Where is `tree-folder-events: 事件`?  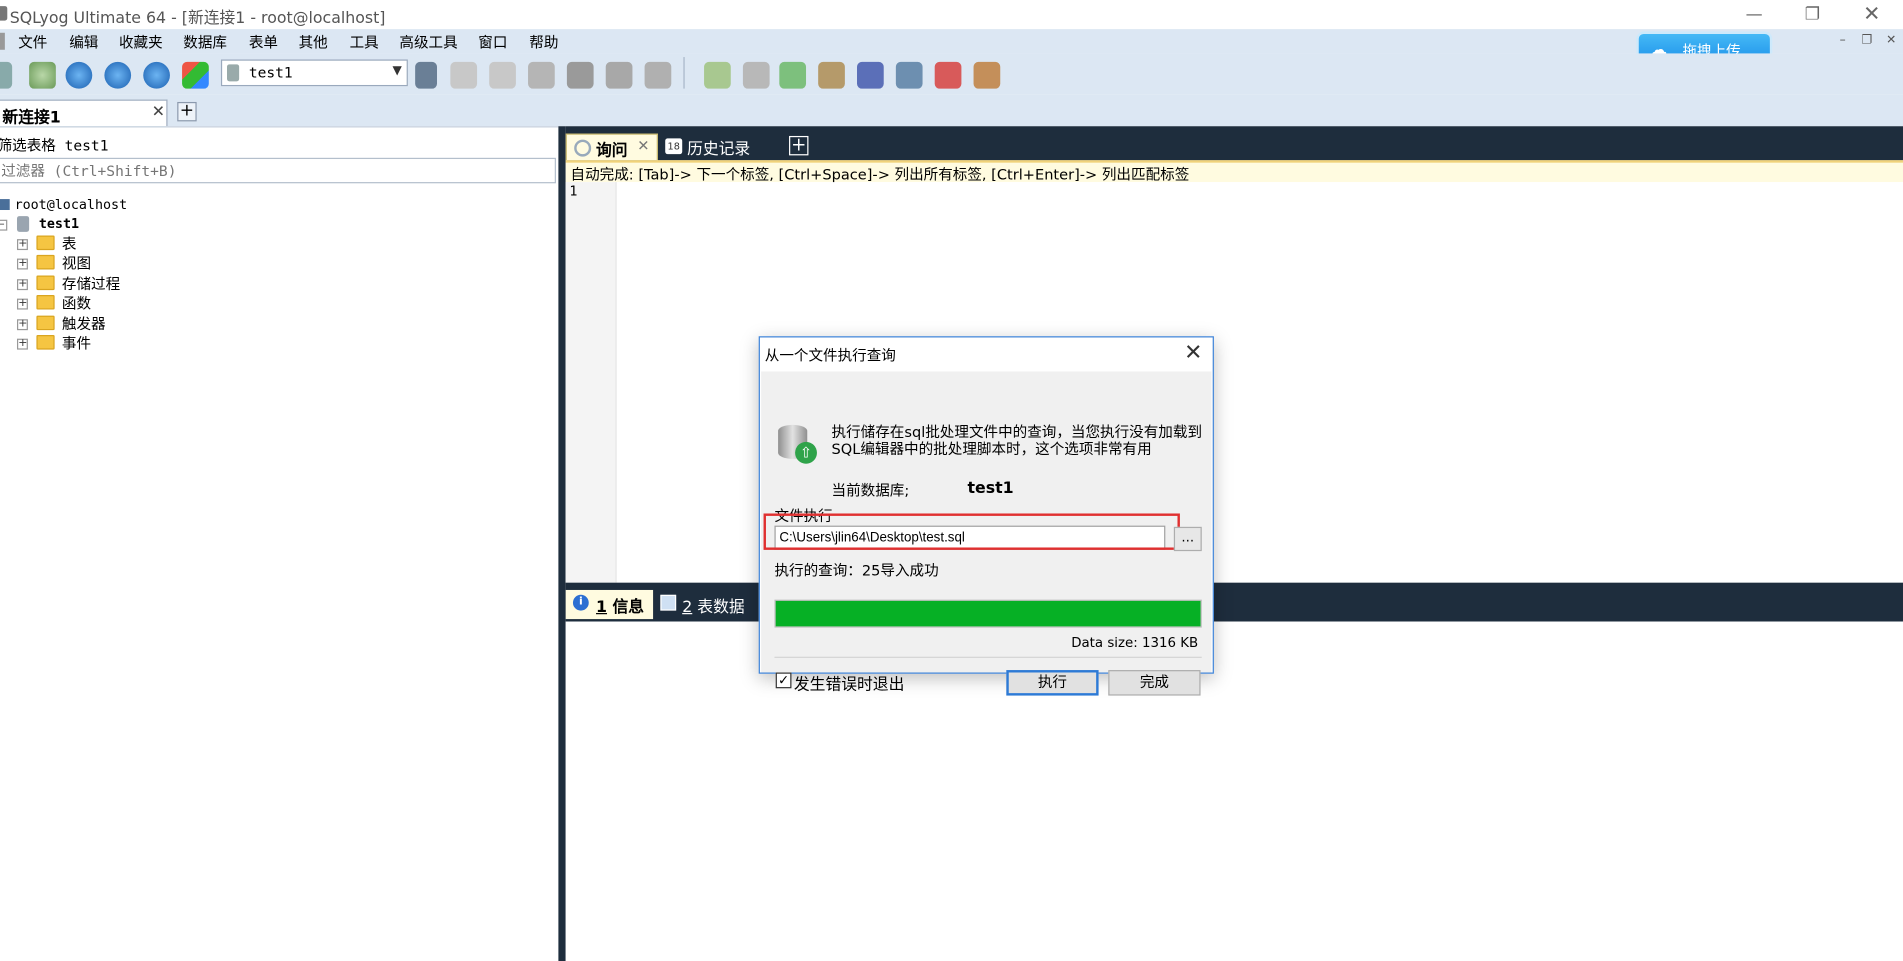 tree-folder-events: 事件 is located at coordinates (76, 343).